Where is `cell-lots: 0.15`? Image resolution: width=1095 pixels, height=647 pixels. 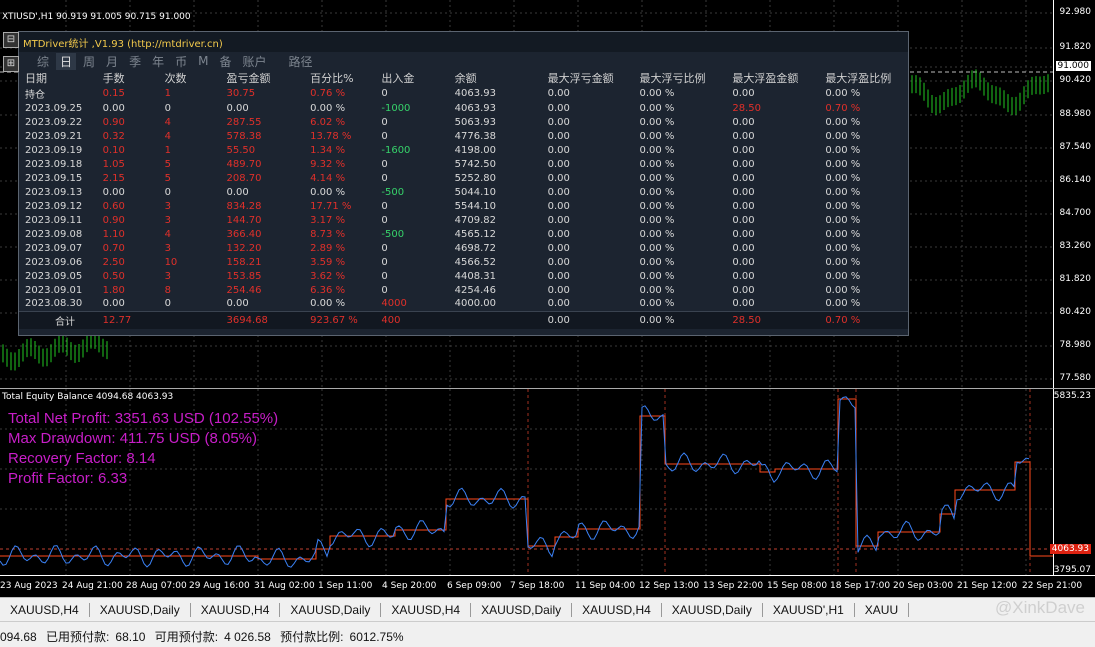 cell-lots: 0.15 is located at coordinates (113, 93).